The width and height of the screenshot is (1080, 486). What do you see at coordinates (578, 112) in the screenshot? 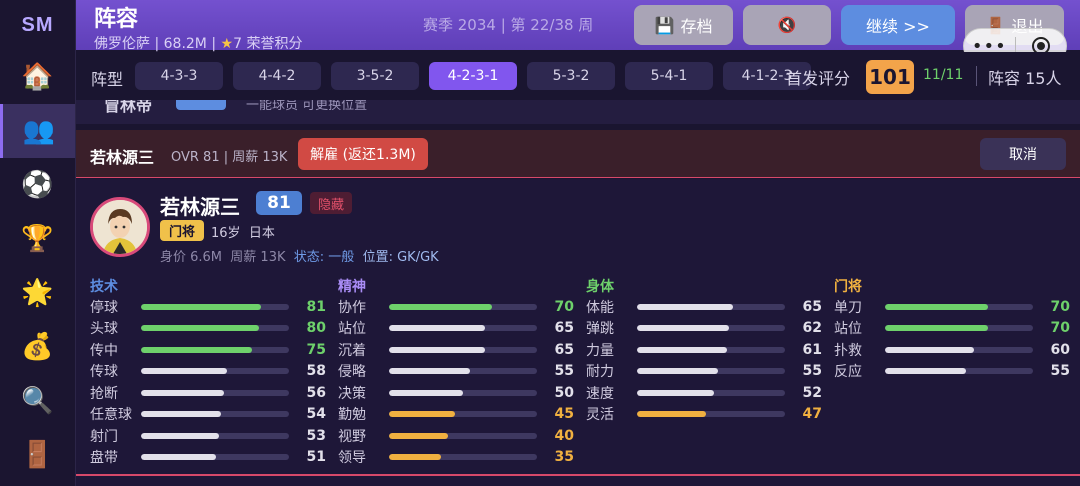
I see `player-list-row-partial: 冒林帝 一能球员 可更换位置` at bounding box center [578, 112].